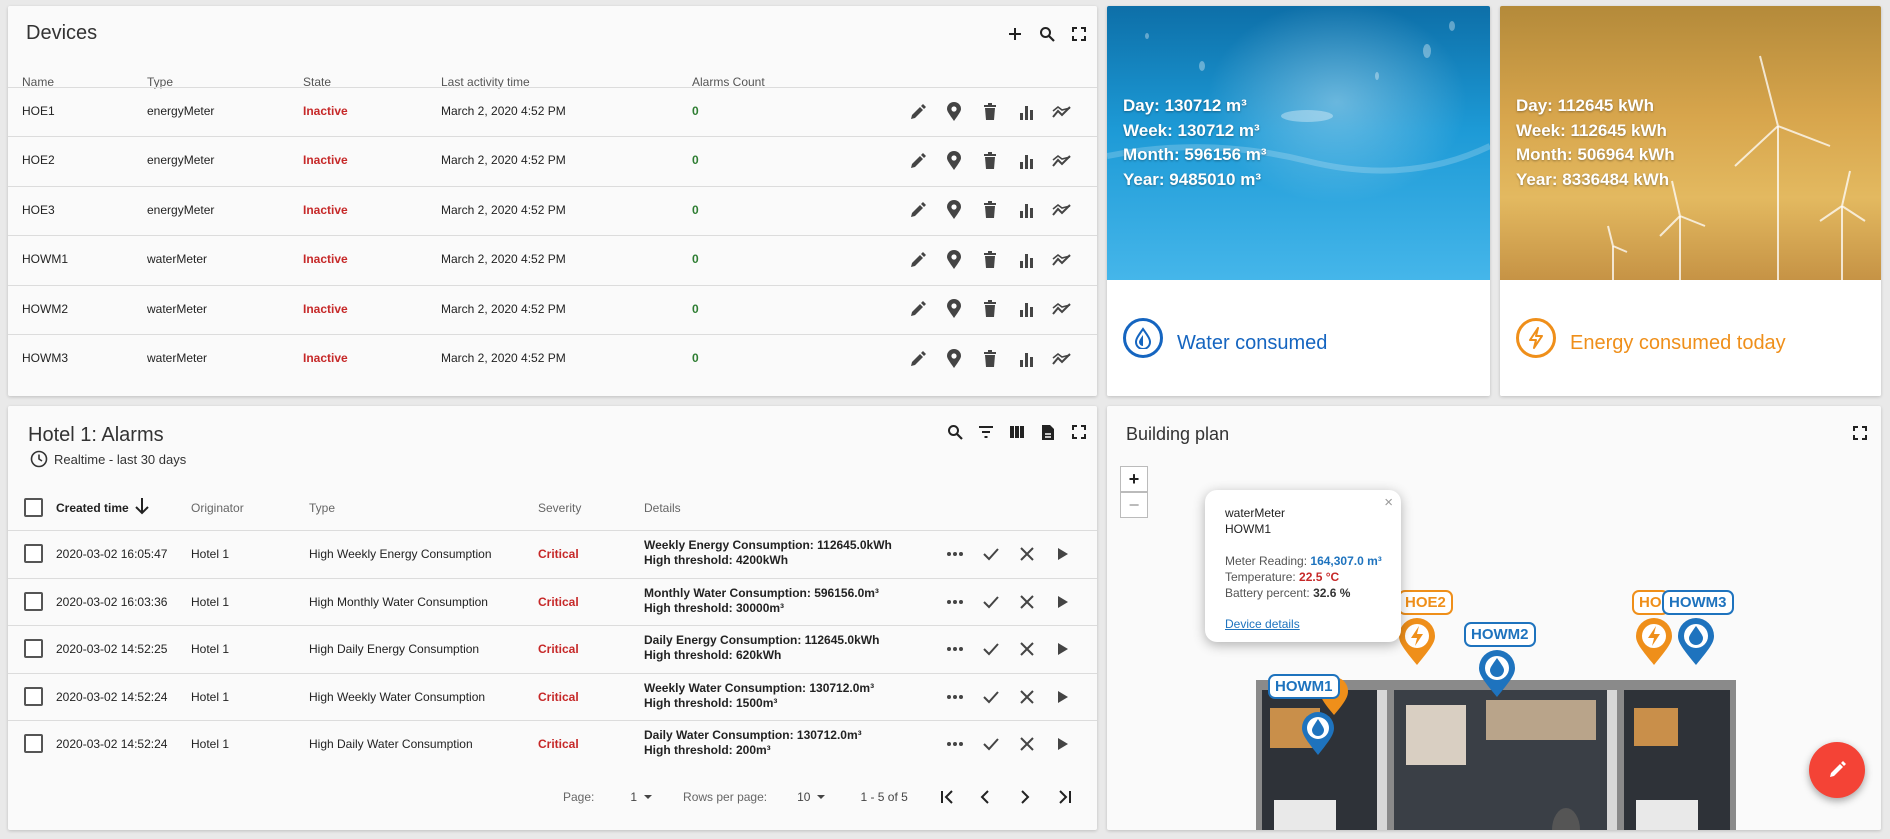 The image size is (1890, 839). I want to click on sort-arrow-down-icon, so click(142, 506).